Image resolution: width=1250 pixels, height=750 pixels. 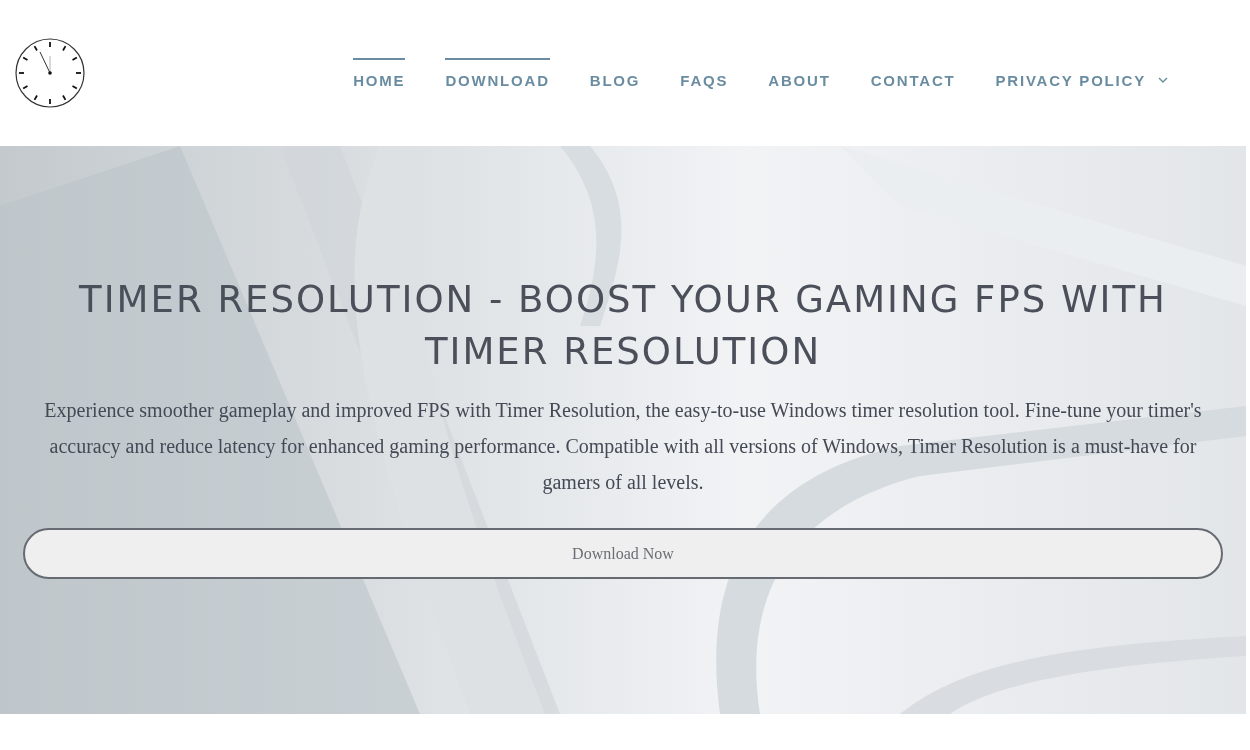 What do you see at coordinates (623, 326) in the screenshot?
I see `hero-title: TIMER RESOLUTION - BOOST YOUR GAMING FPS WITH TIMER RESOLUTION` at bounding box center [623, 326].